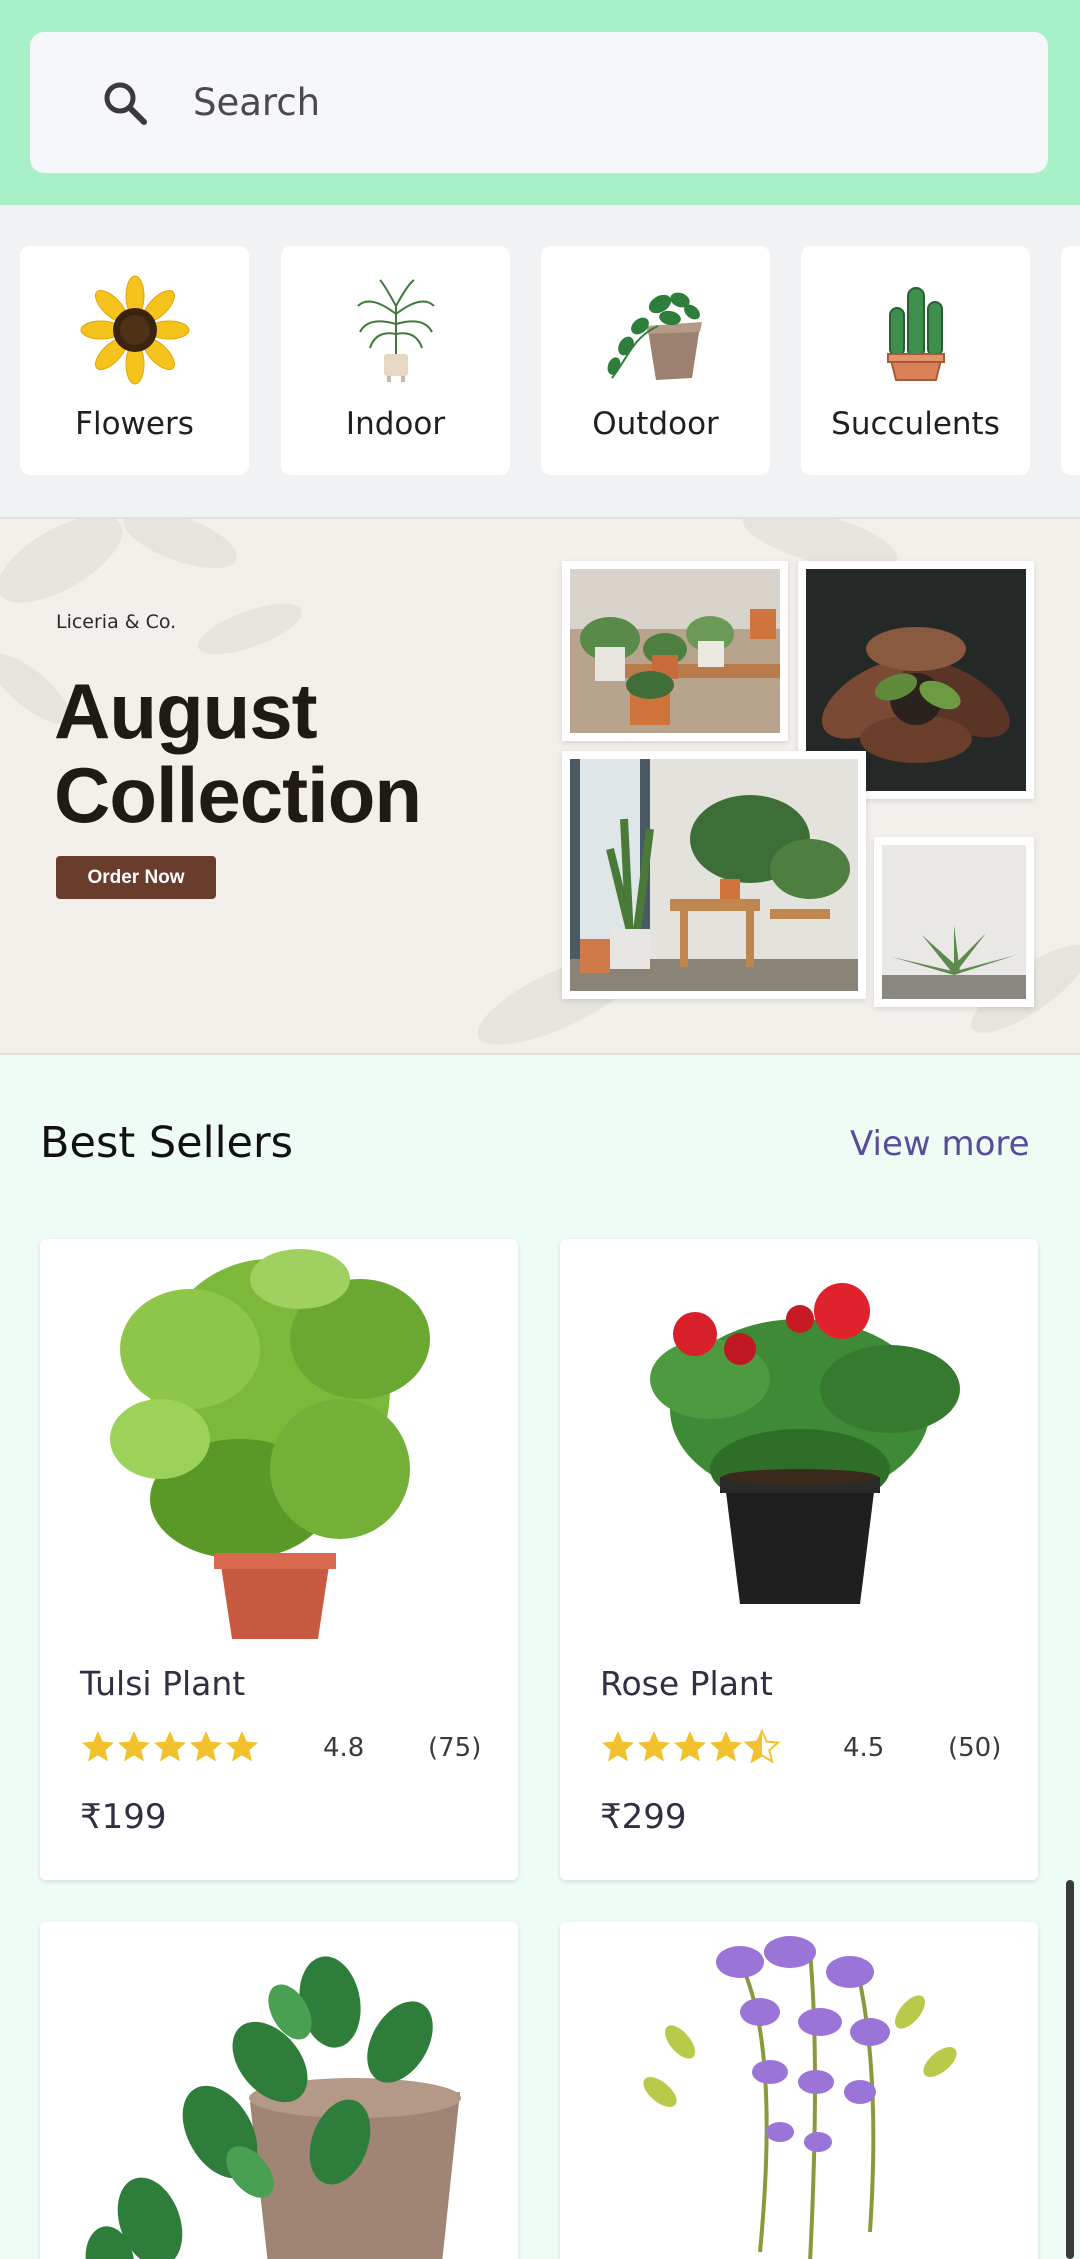 The width and height of the screenshot is (1080, 2259). I want to click on banner-title-line1: August, so click(186, 711).